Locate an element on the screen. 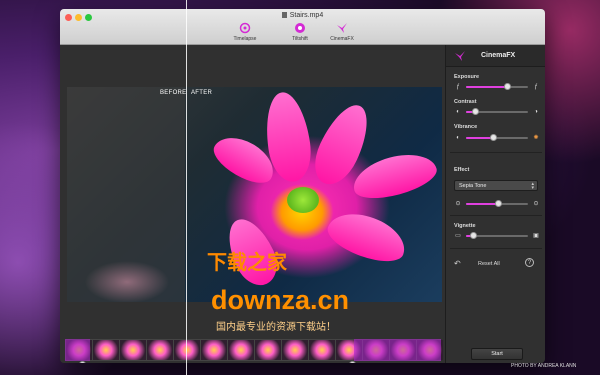 This screenshot has width=600, height=375. watermark-title: 下载之家 is located at coordinates (247, 263).